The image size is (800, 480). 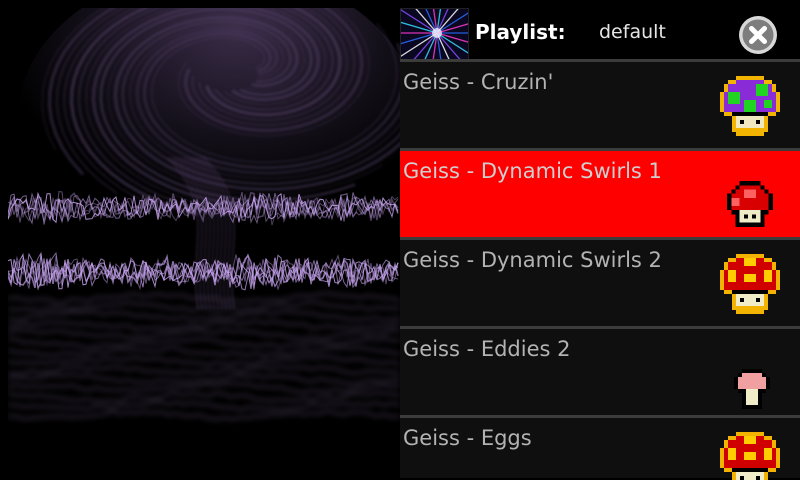 I want to click on preset-item-eddies-2: Geiss - Eddies 2, so click(x=600, y=370).